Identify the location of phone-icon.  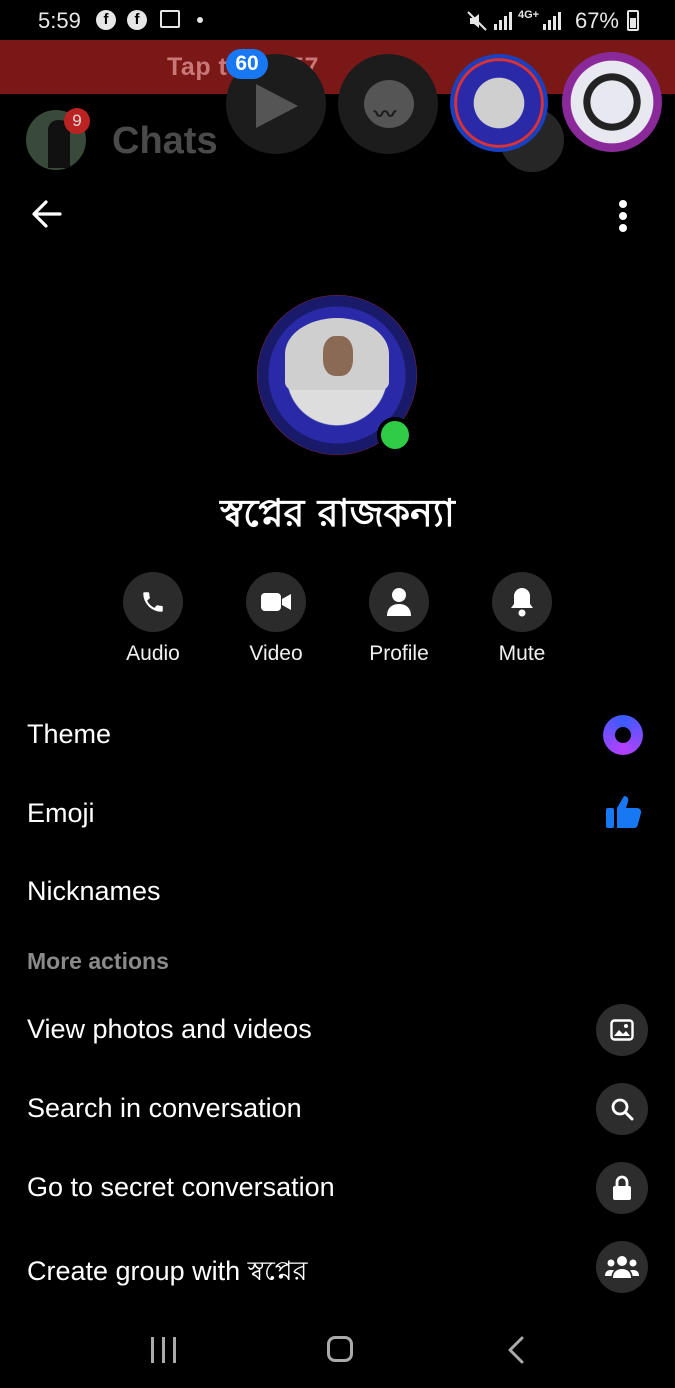
(153, 602).